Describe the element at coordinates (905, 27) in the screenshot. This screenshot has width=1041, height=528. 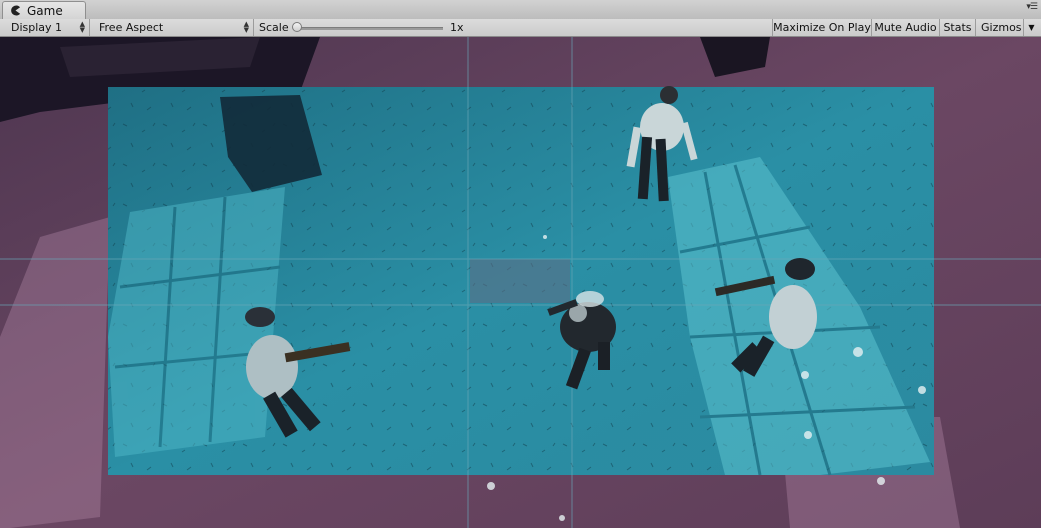
I see `mute-audio-button: Mute Audio` at that location.